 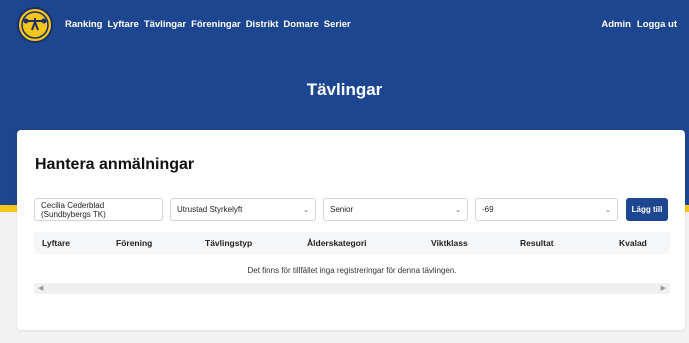 I want to click on lifter-value: Cecilia Cederblad (Sundbybergs TK), so click(x=73, y=209).